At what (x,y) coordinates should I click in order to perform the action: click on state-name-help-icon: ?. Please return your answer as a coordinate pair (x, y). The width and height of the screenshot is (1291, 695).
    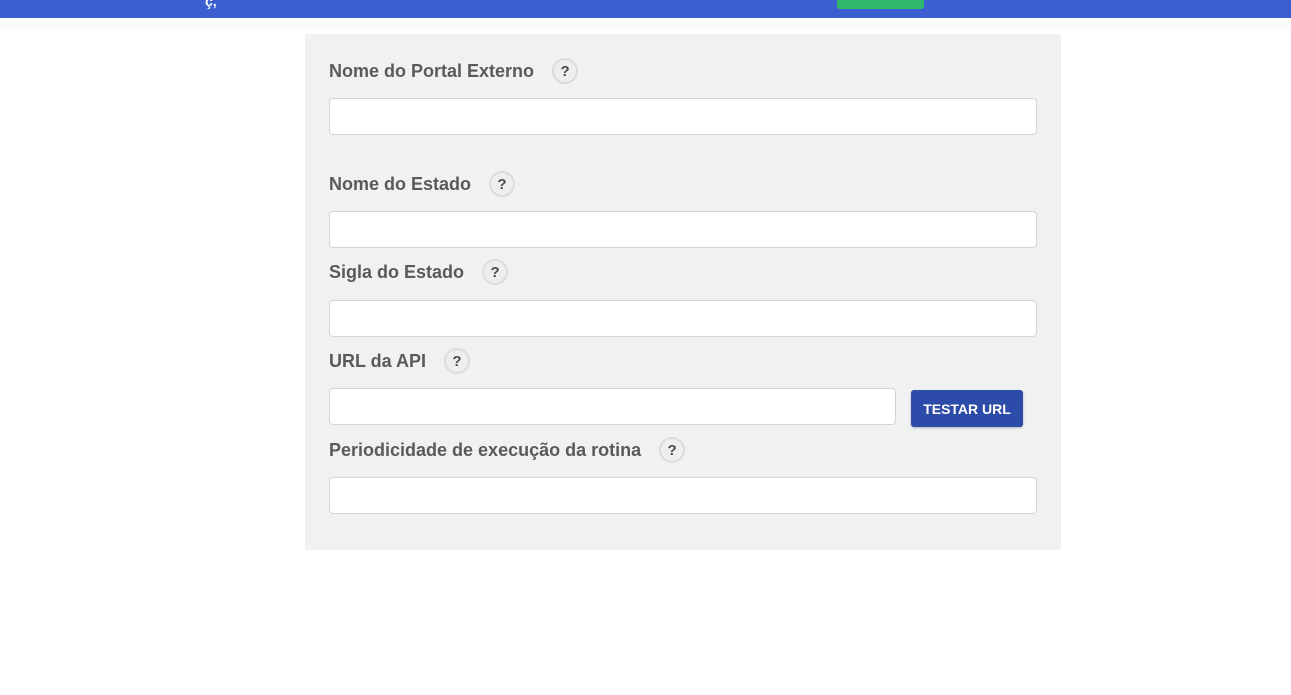
    Looking at the image, I should click on (502, 184).